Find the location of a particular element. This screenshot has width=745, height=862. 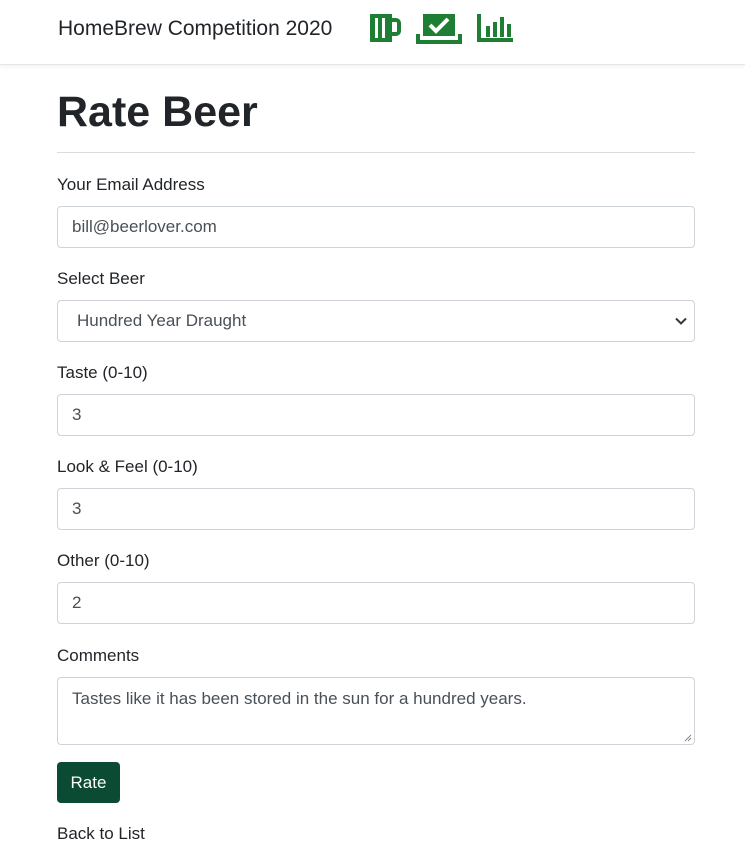

other-label: Other (0-10) is located at coordinates (103, 560).